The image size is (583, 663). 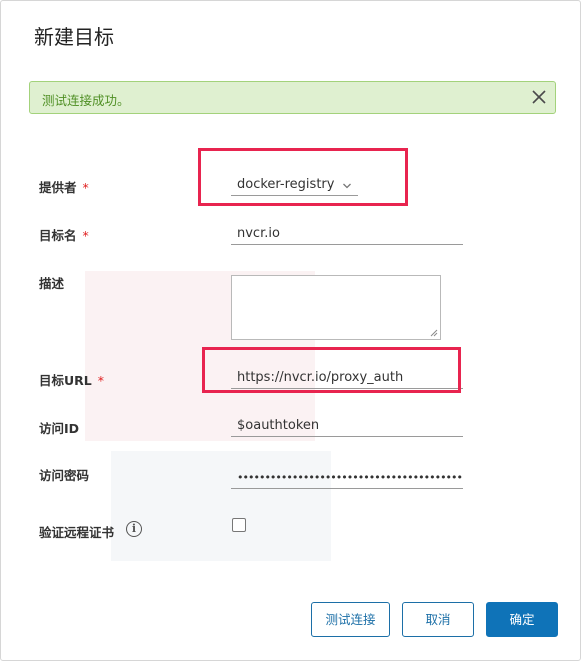 I want to click on verify-cert-checkbox, so click(x=239, y=525).